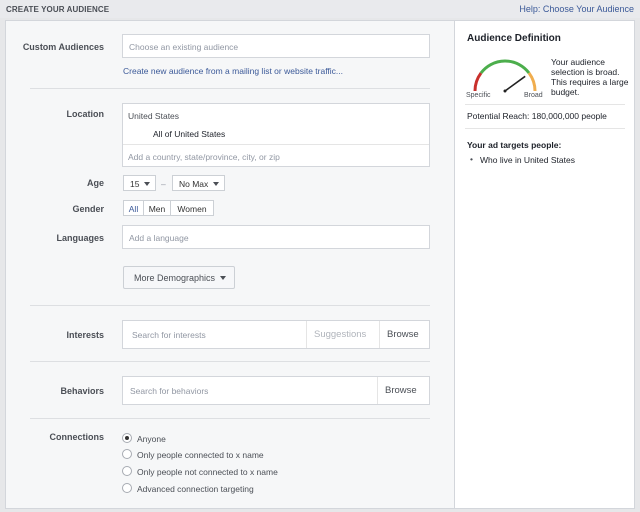 The image size is (640, 512). I want to click on connection-anyone-label: Anyone, so click(151, 439).